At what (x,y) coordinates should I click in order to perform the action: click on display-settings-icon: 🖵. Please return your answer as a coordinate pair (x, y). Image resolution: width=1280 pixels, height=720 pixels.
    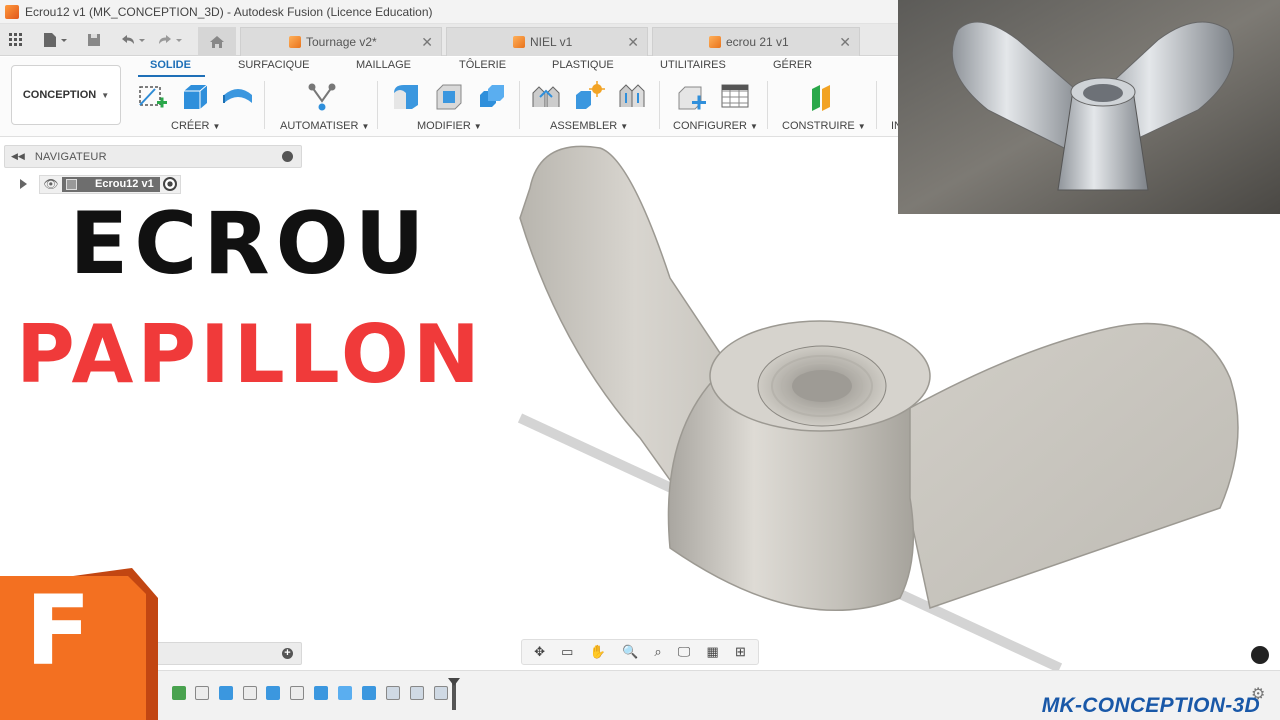
    Looking at the image, I should click on (684, 652).